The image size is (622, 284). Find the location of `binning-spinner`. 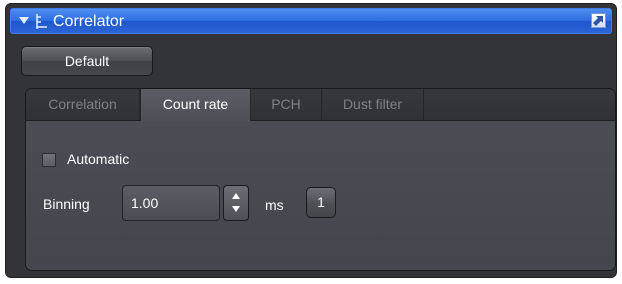

binning-spinner is located at coordinates (236, 203).